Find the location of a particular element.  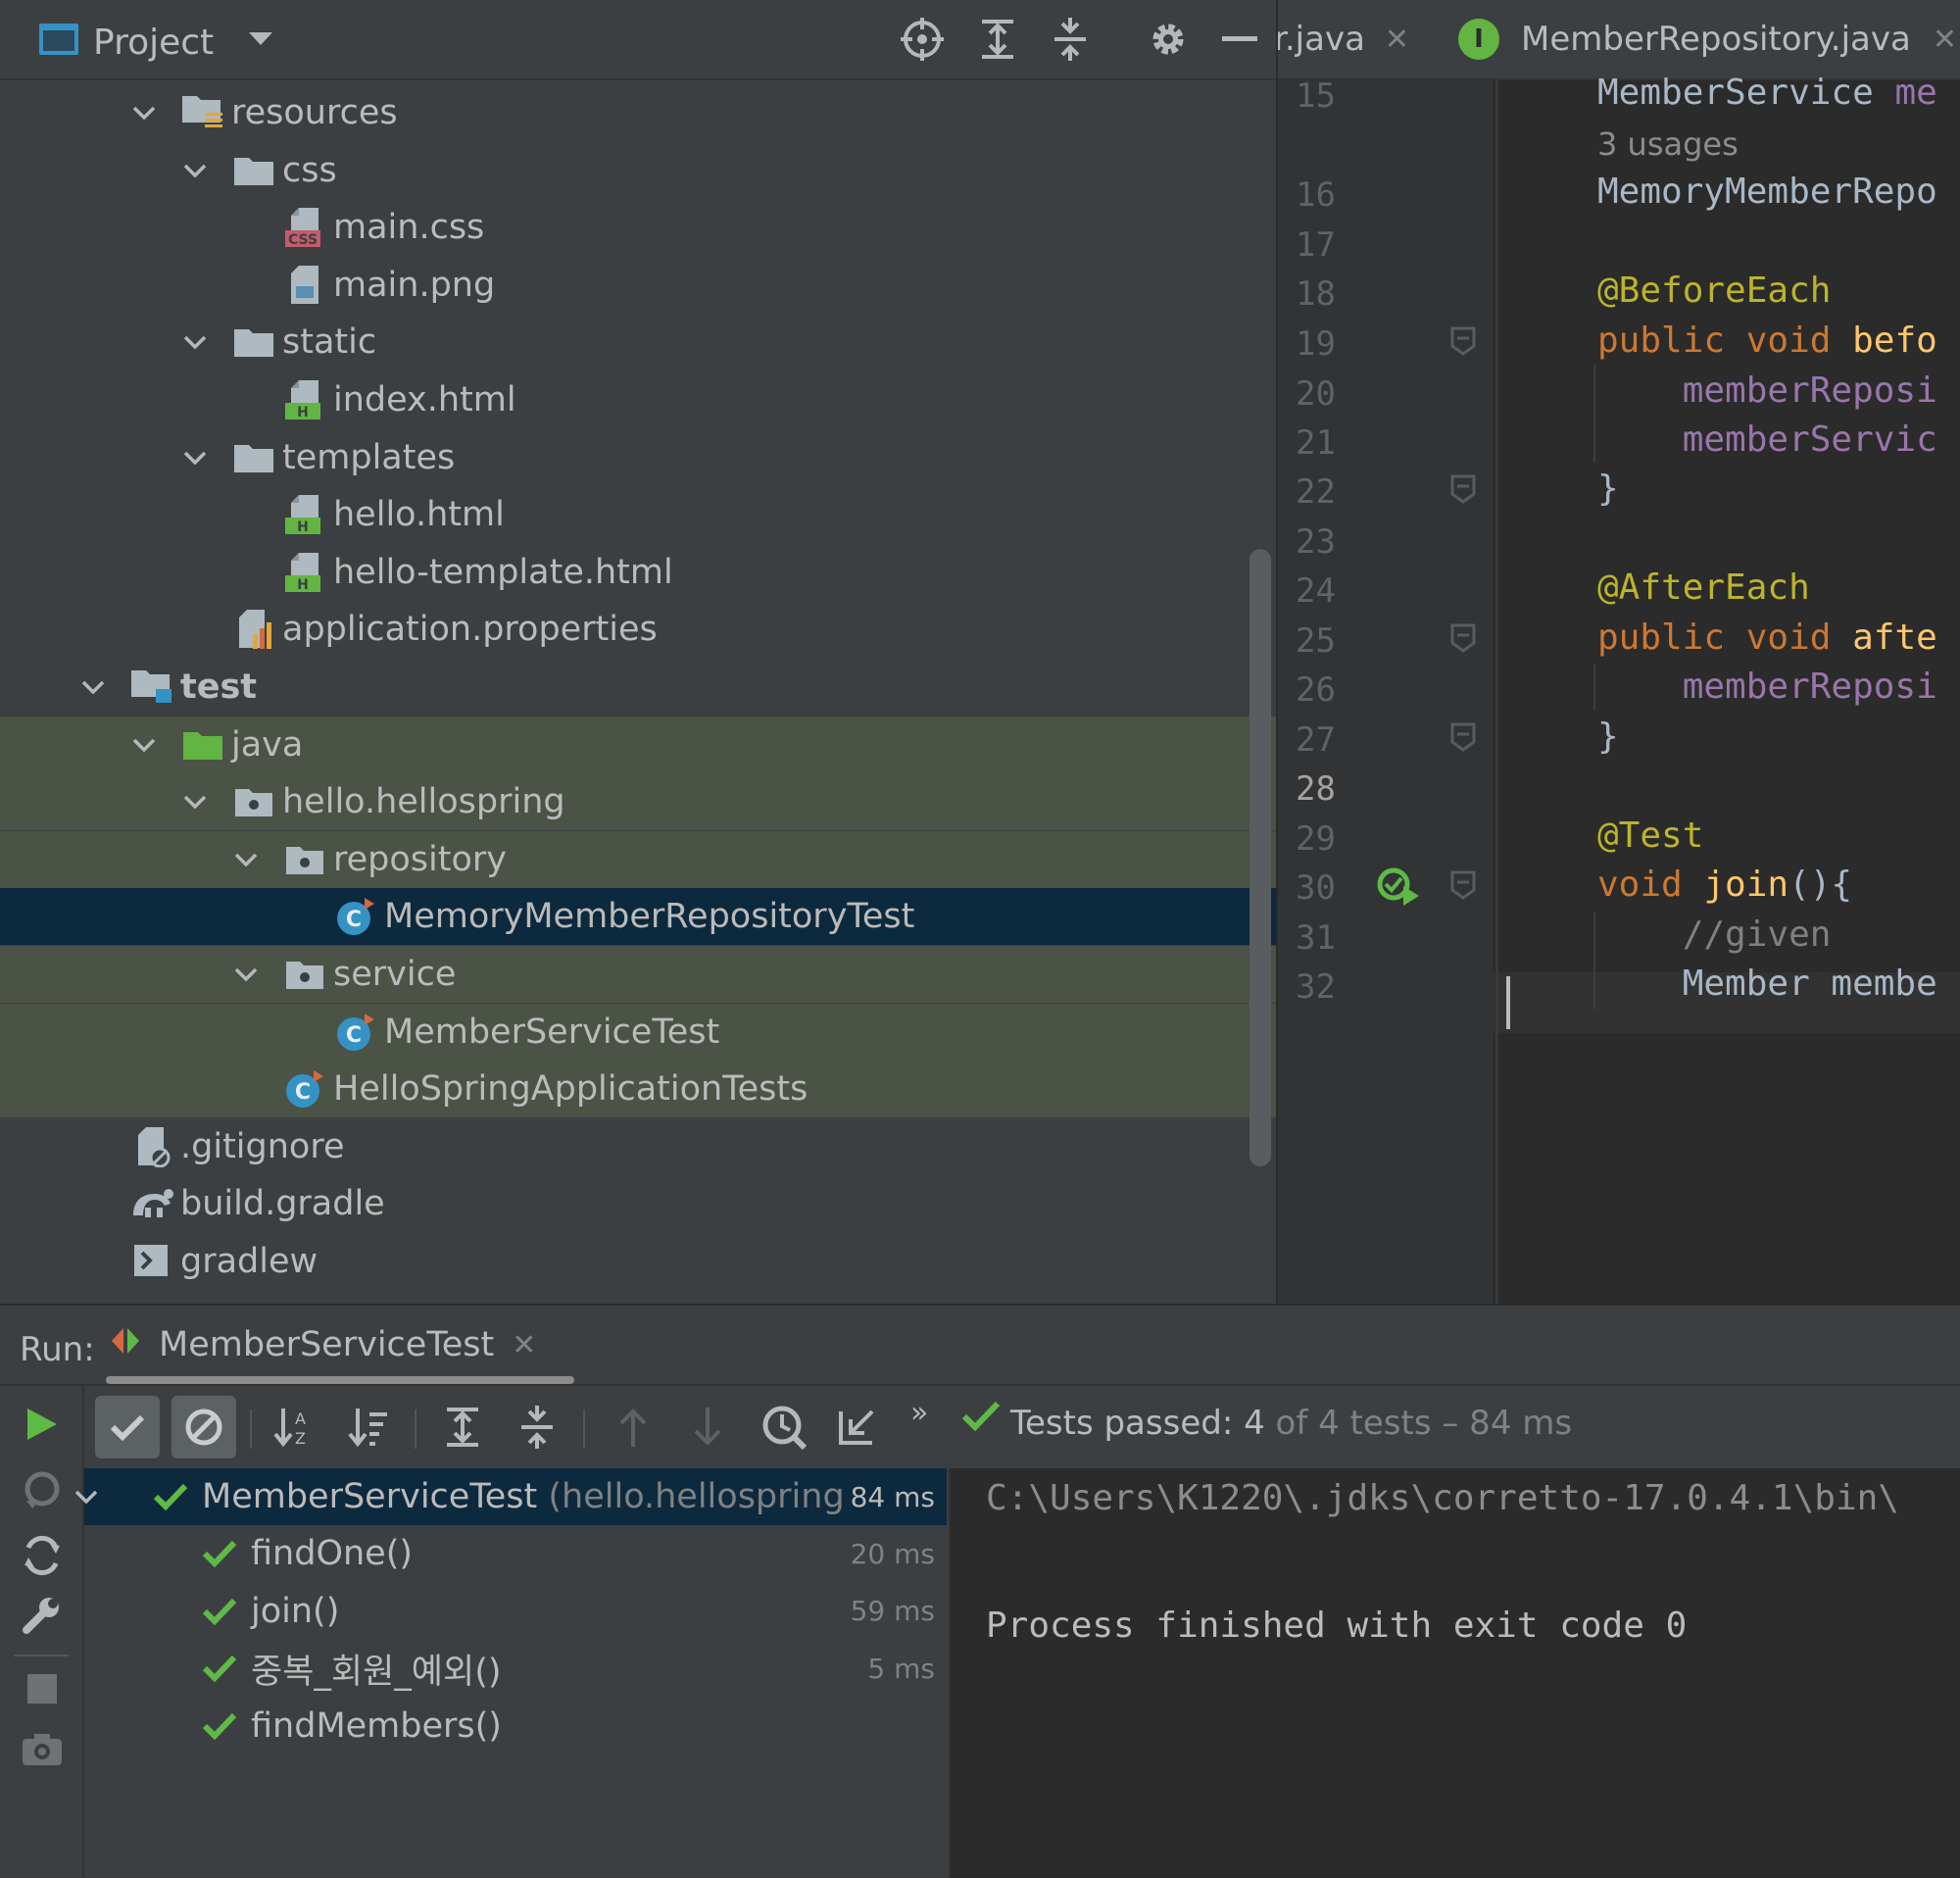

tree-item: resources is located at coordinates (638, 113).